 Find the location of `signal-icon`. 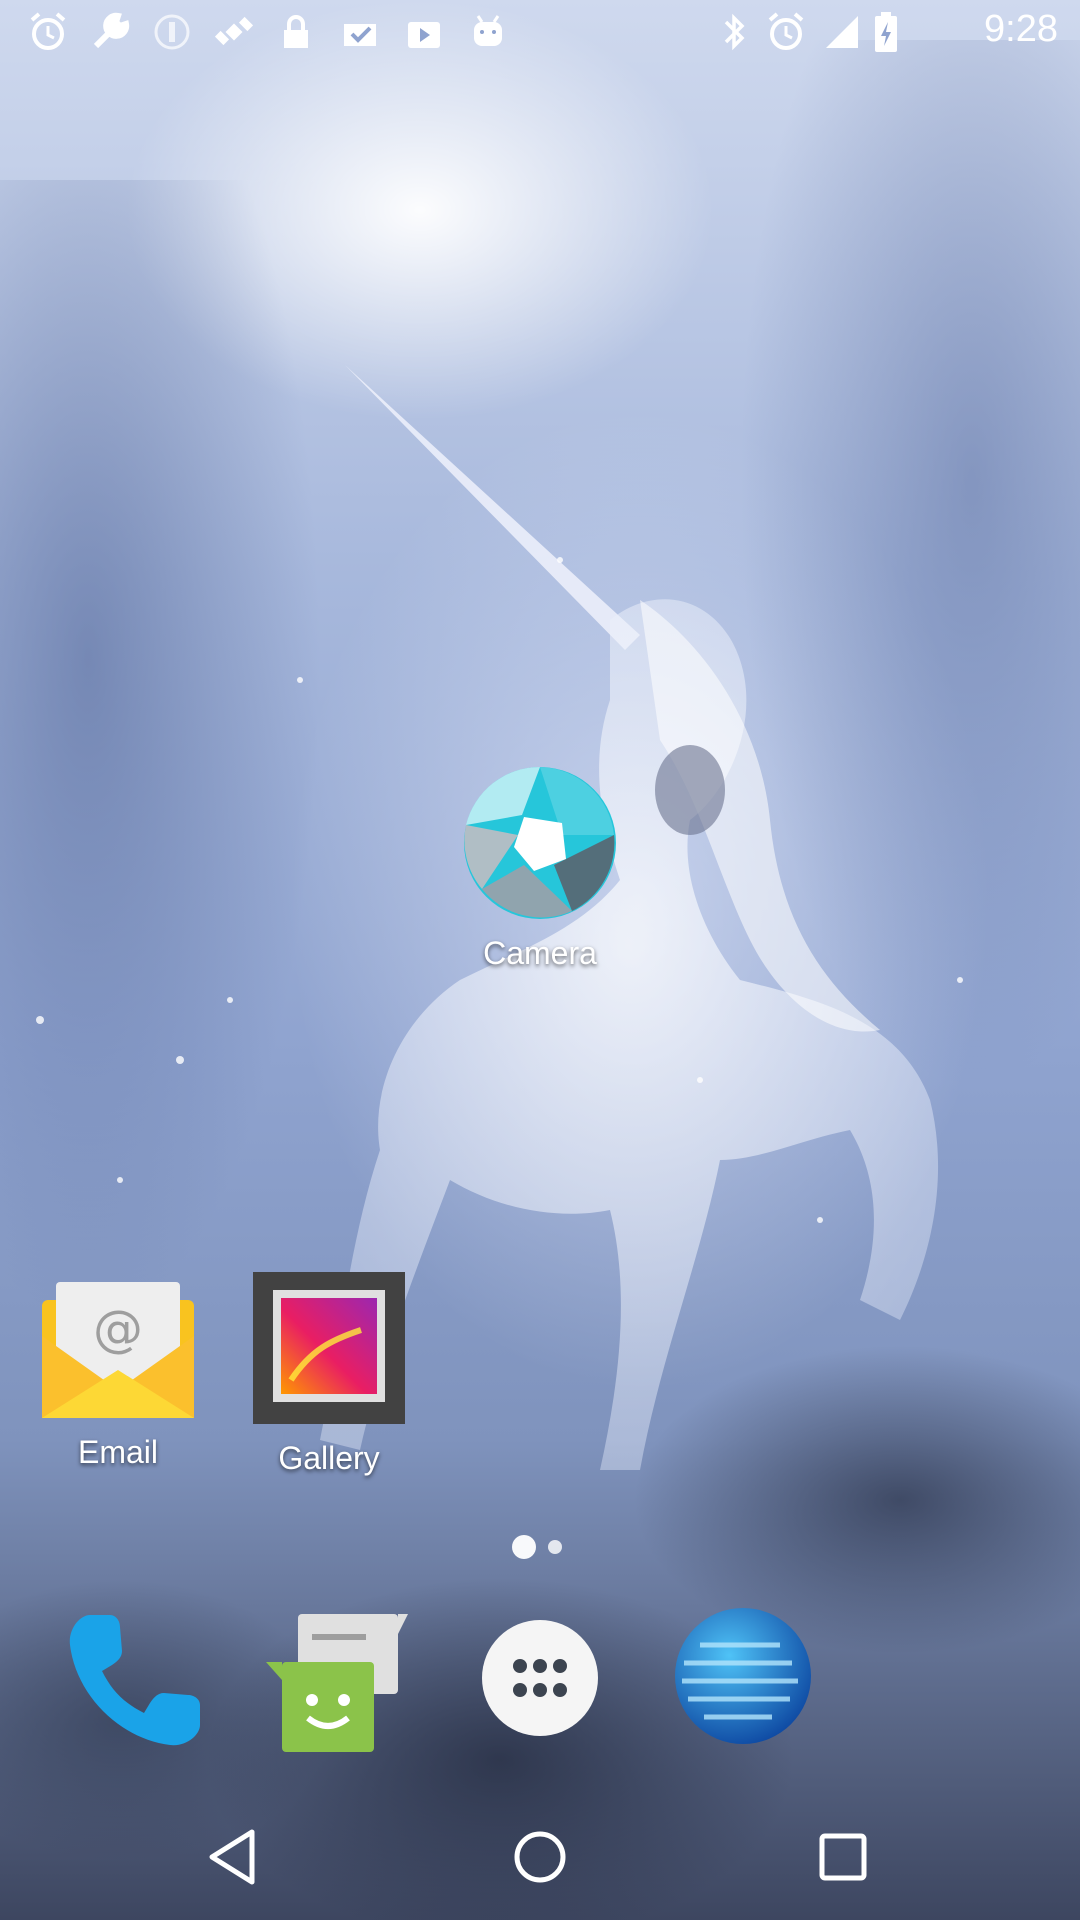

signal-icon is located at coordinates (842, 32).